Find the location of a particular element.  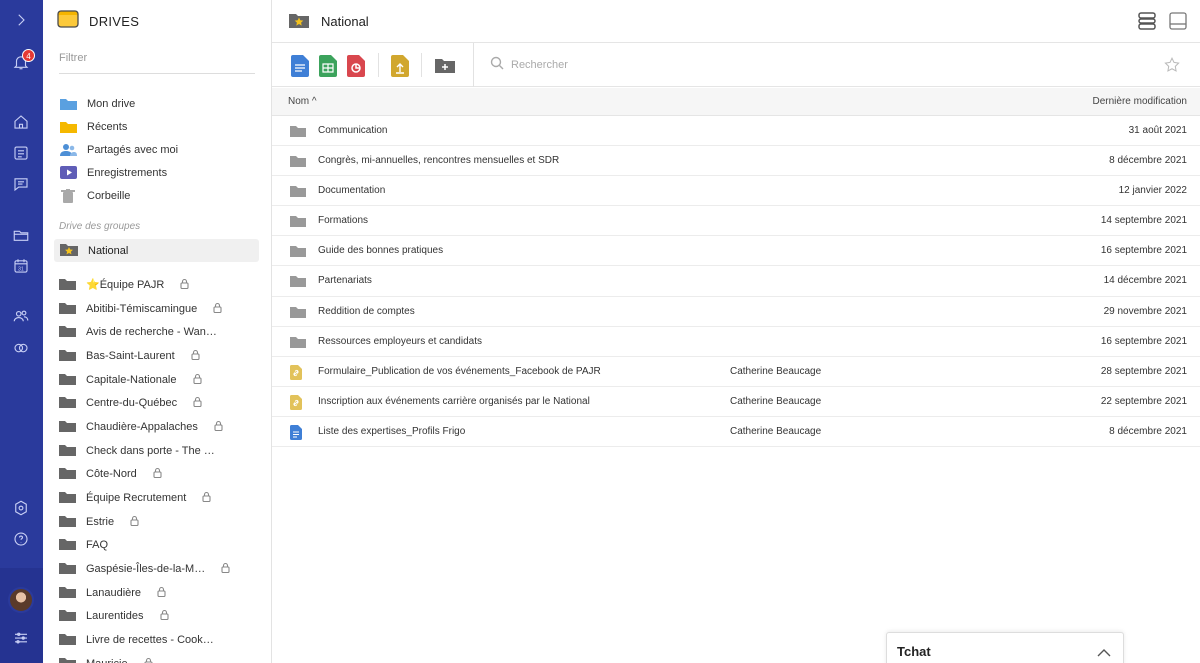

list-view-icon is located at coordinates (1147, 23).